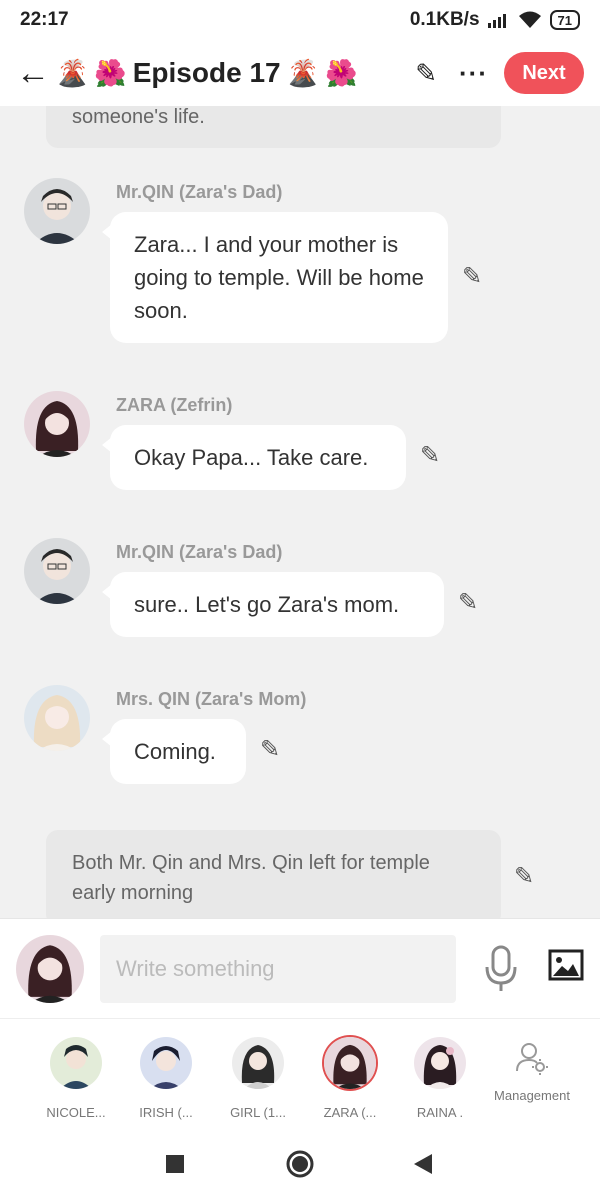 The height and width of the screenshot is (1200, 600). I want to click on character-name: RAINA ., so click(440, 1112).